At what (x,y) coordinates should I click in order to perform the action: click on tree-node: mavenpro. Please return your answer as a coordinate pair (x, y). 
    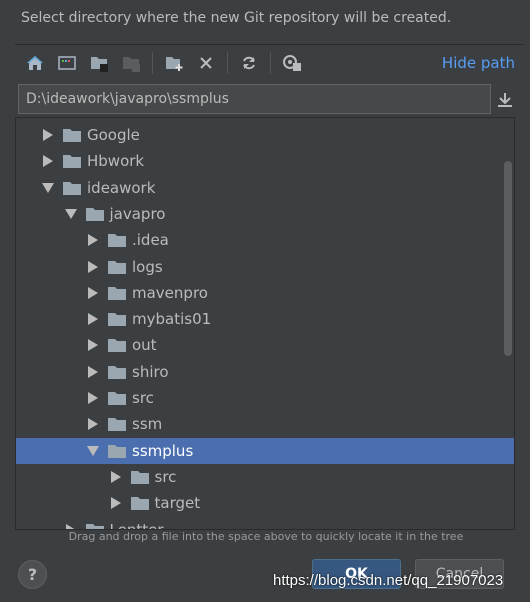
    Looking at the image, I should click on (265, 293).